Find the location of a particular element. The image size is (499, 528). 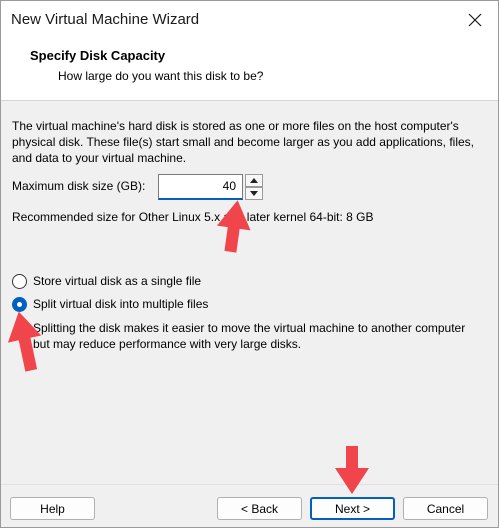

page-subtitle: How large do you want this disk to be? is located at coordinates (161, 76).